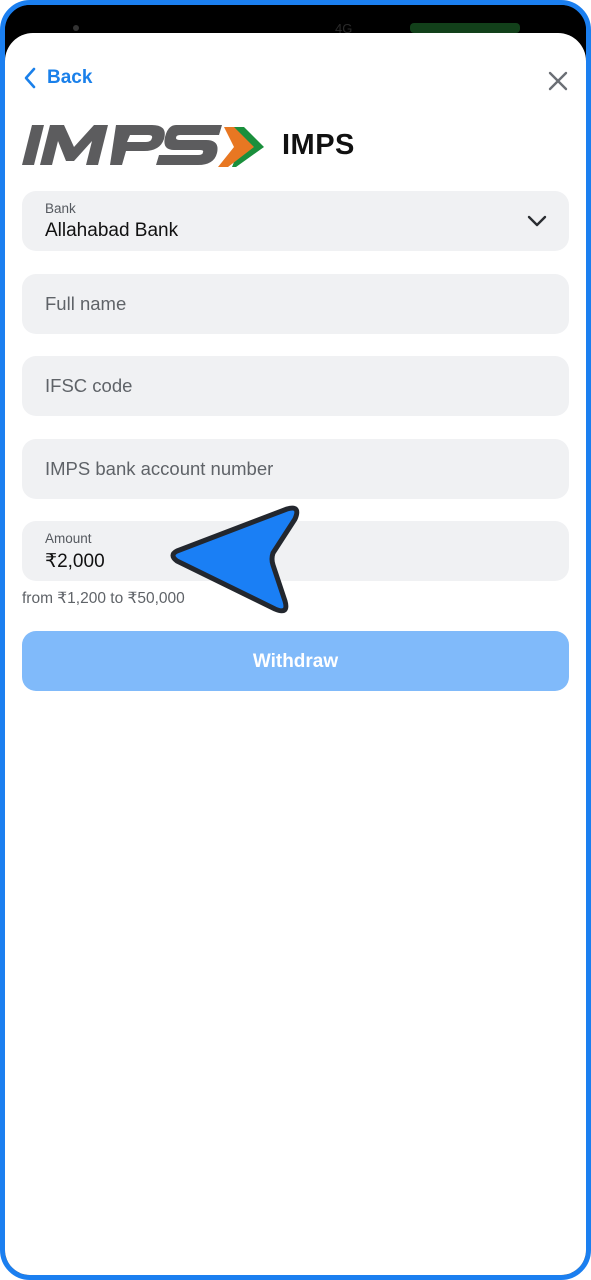  What do you see at coordinates (68, 538) in the screenshot?
I see `amount-label: Amount` at bounding box center [68, 538].